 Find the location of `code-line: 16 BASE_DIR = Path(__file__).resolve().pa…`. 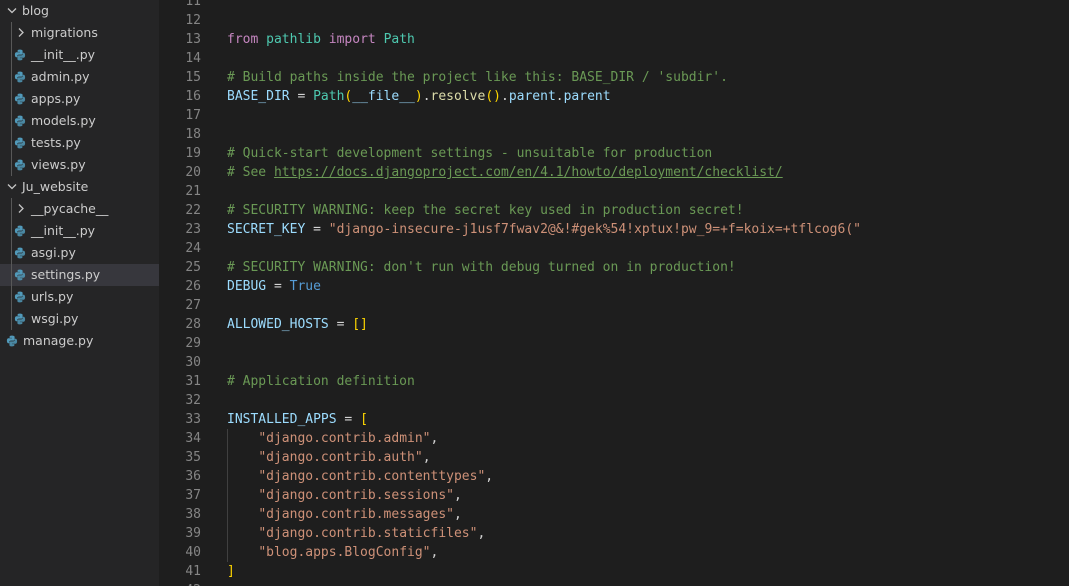

code-line: 16 BASE_DIR = Path(__file__).resolve().pa… is located at coordinates (614, 96).